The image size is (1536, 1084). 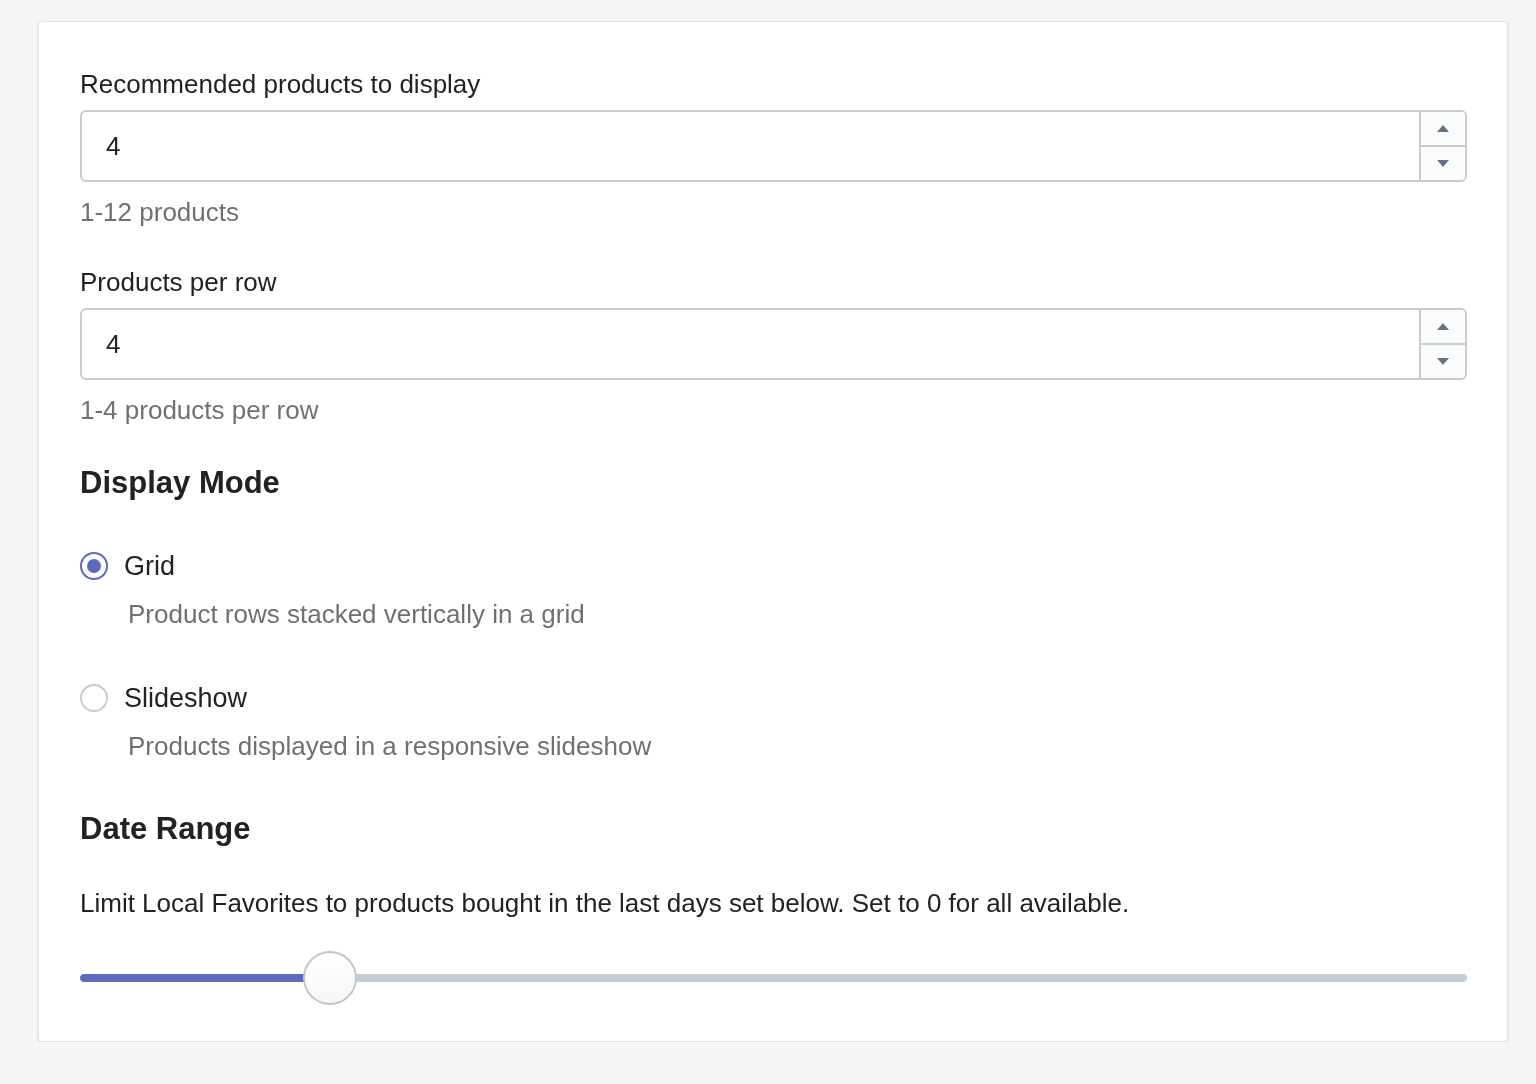 I want to click on radio-label: Grid, so click(x=149, y=566).